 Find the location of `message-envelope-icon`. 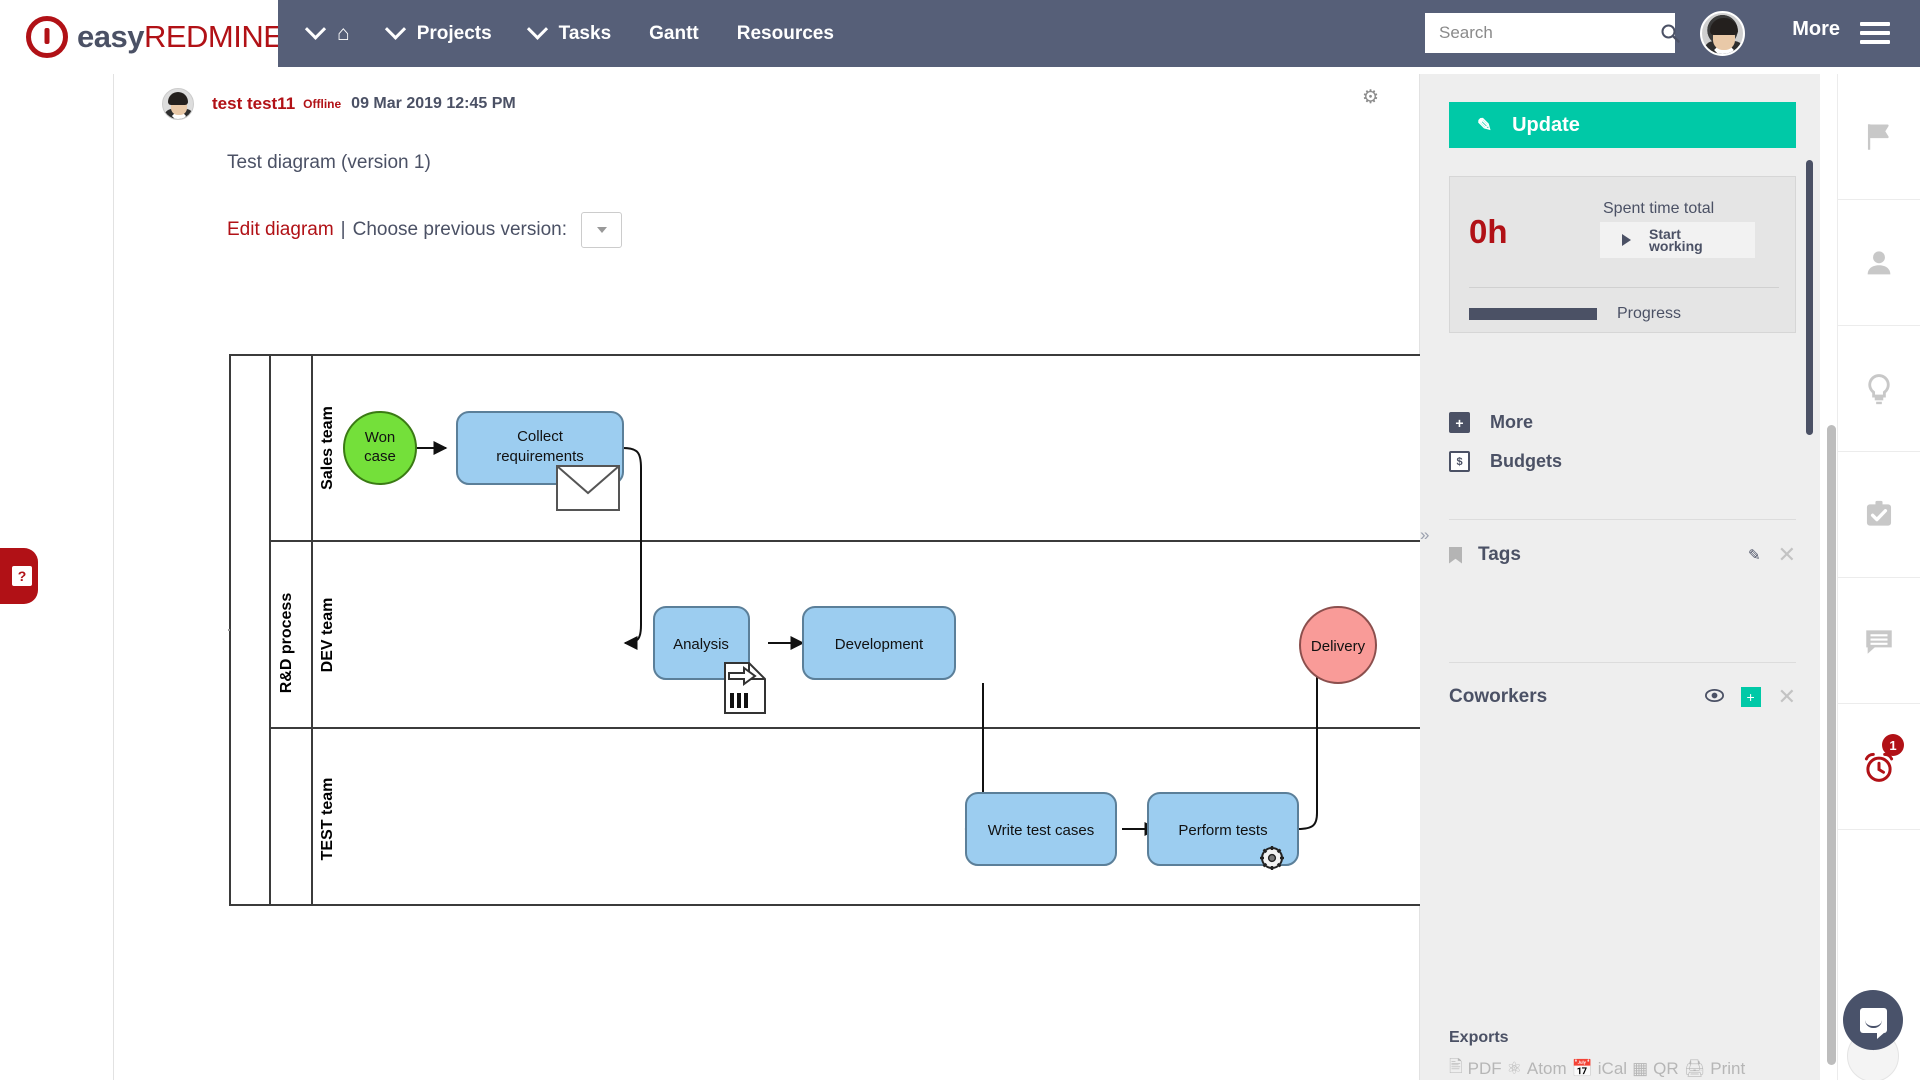

message-envelope-icon is located at coordinates (588, 488).